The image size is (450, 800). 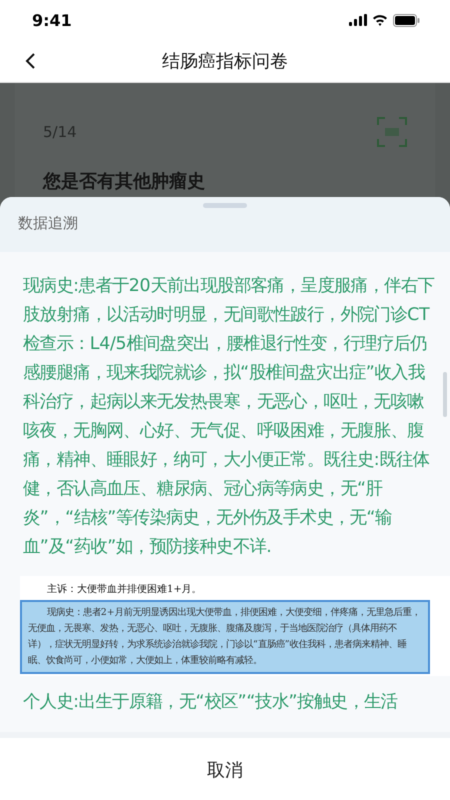 What do you see at coordinates (225, 61) in the screenshot?
I see `page-title: 结肠癌指标问卷` at bounding box center [225, 61].